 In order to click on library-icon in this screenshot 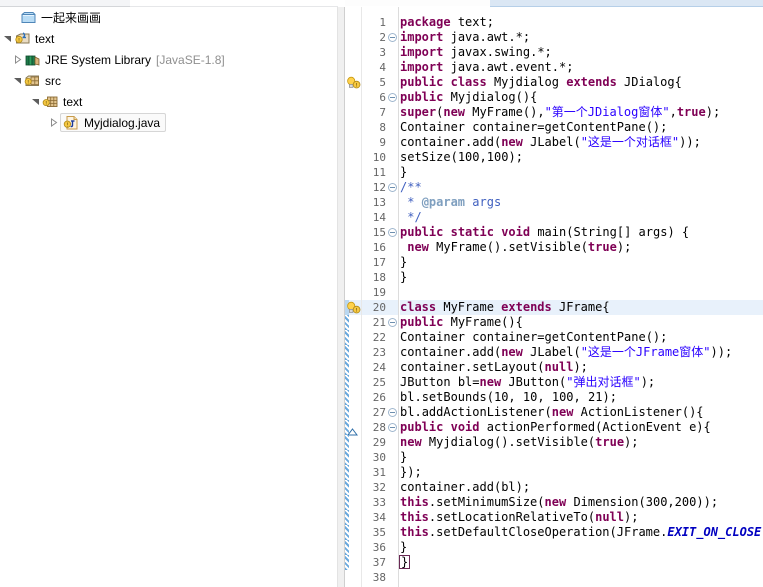, I will do `click(32, 60)`.